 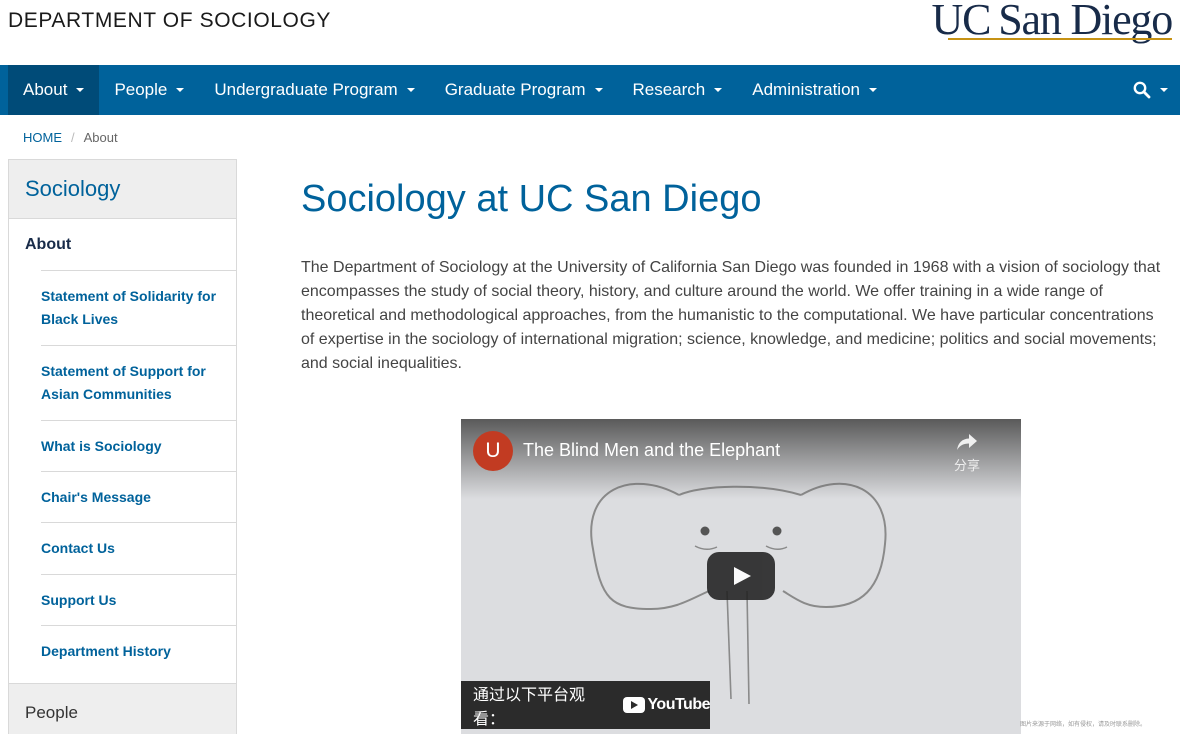 What do you see at coordinates (138, 599) in the screenshot?
I see `sidebar-item-support-us: Support Us` at bounding box center [138, 599].